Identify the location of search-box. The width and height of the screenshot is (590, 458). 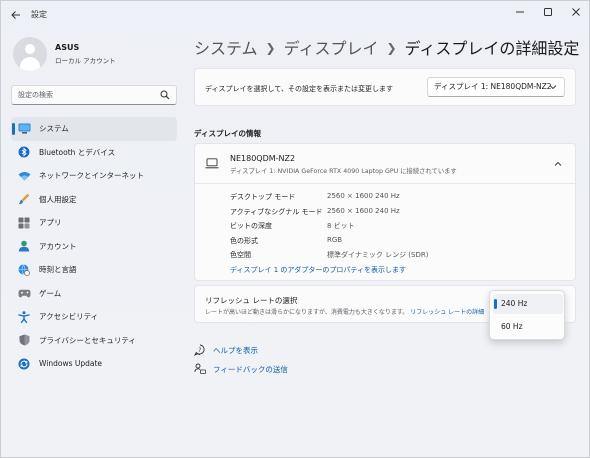
(94, 95).